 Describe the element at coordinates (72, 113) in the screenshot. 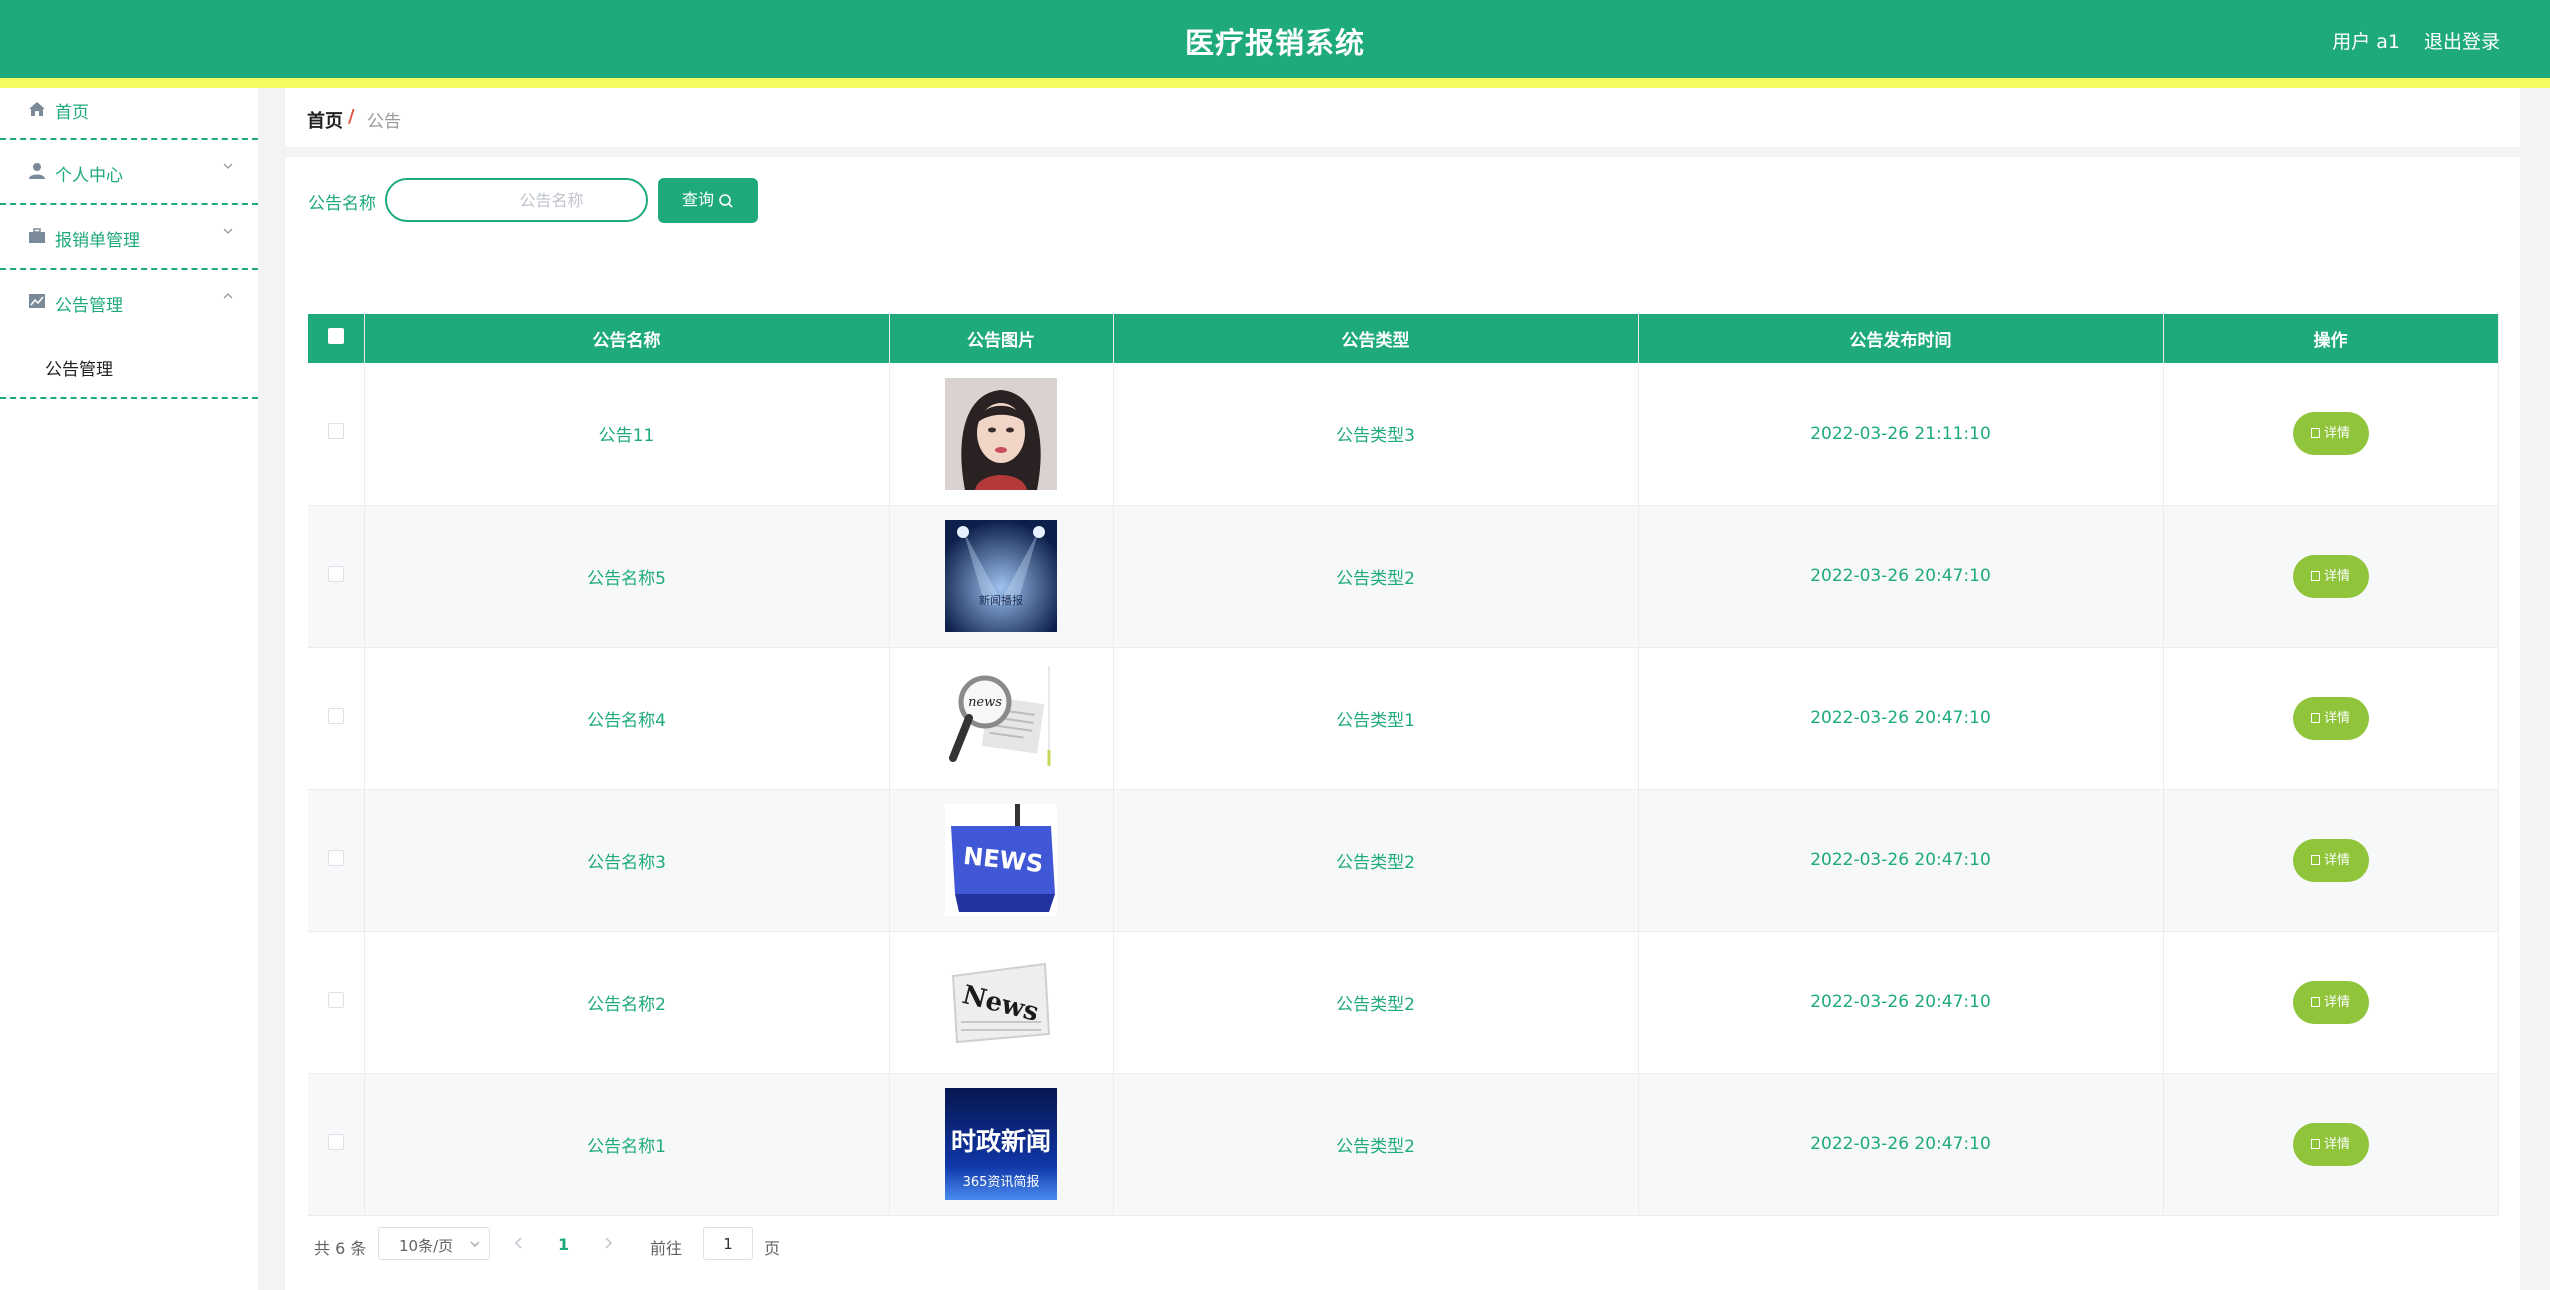

I see `sidebar-item-label: 首页` at that location.